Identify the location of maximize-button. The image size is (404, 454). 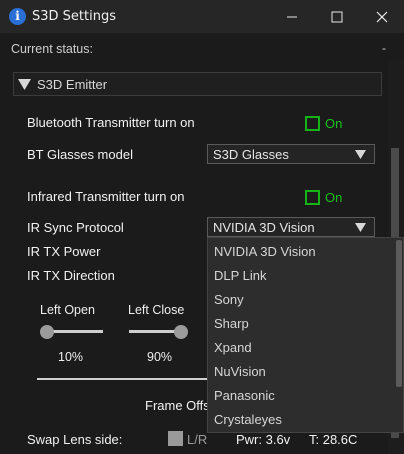
(336, 16).